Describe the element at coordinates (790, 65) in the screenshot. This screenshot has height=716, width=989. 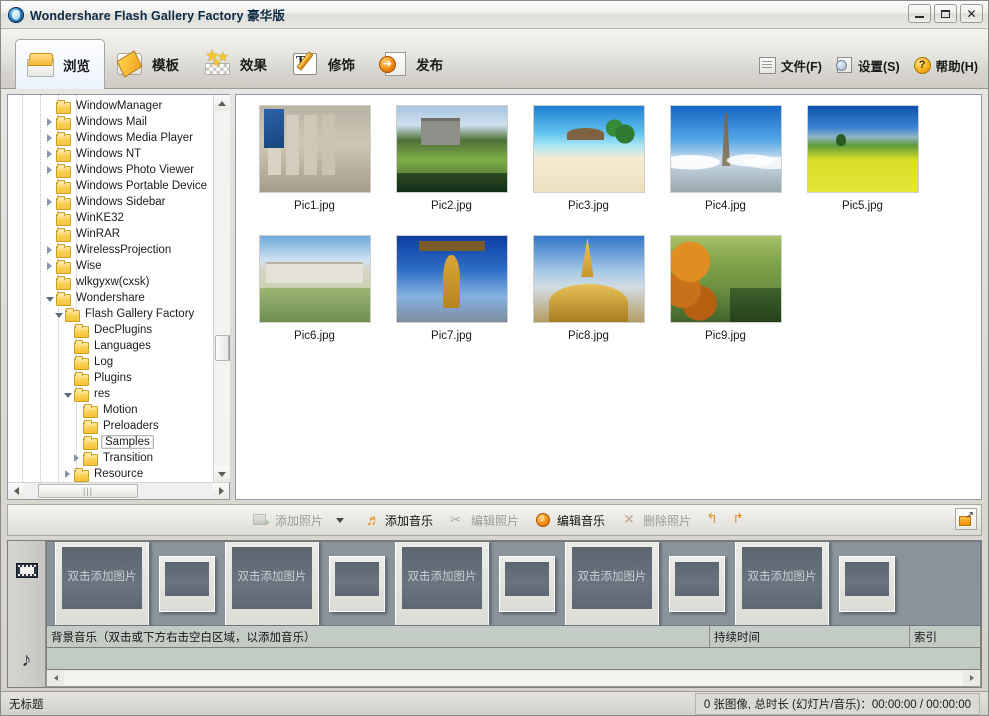
I see `menu-file: 文件(F)` at that location.